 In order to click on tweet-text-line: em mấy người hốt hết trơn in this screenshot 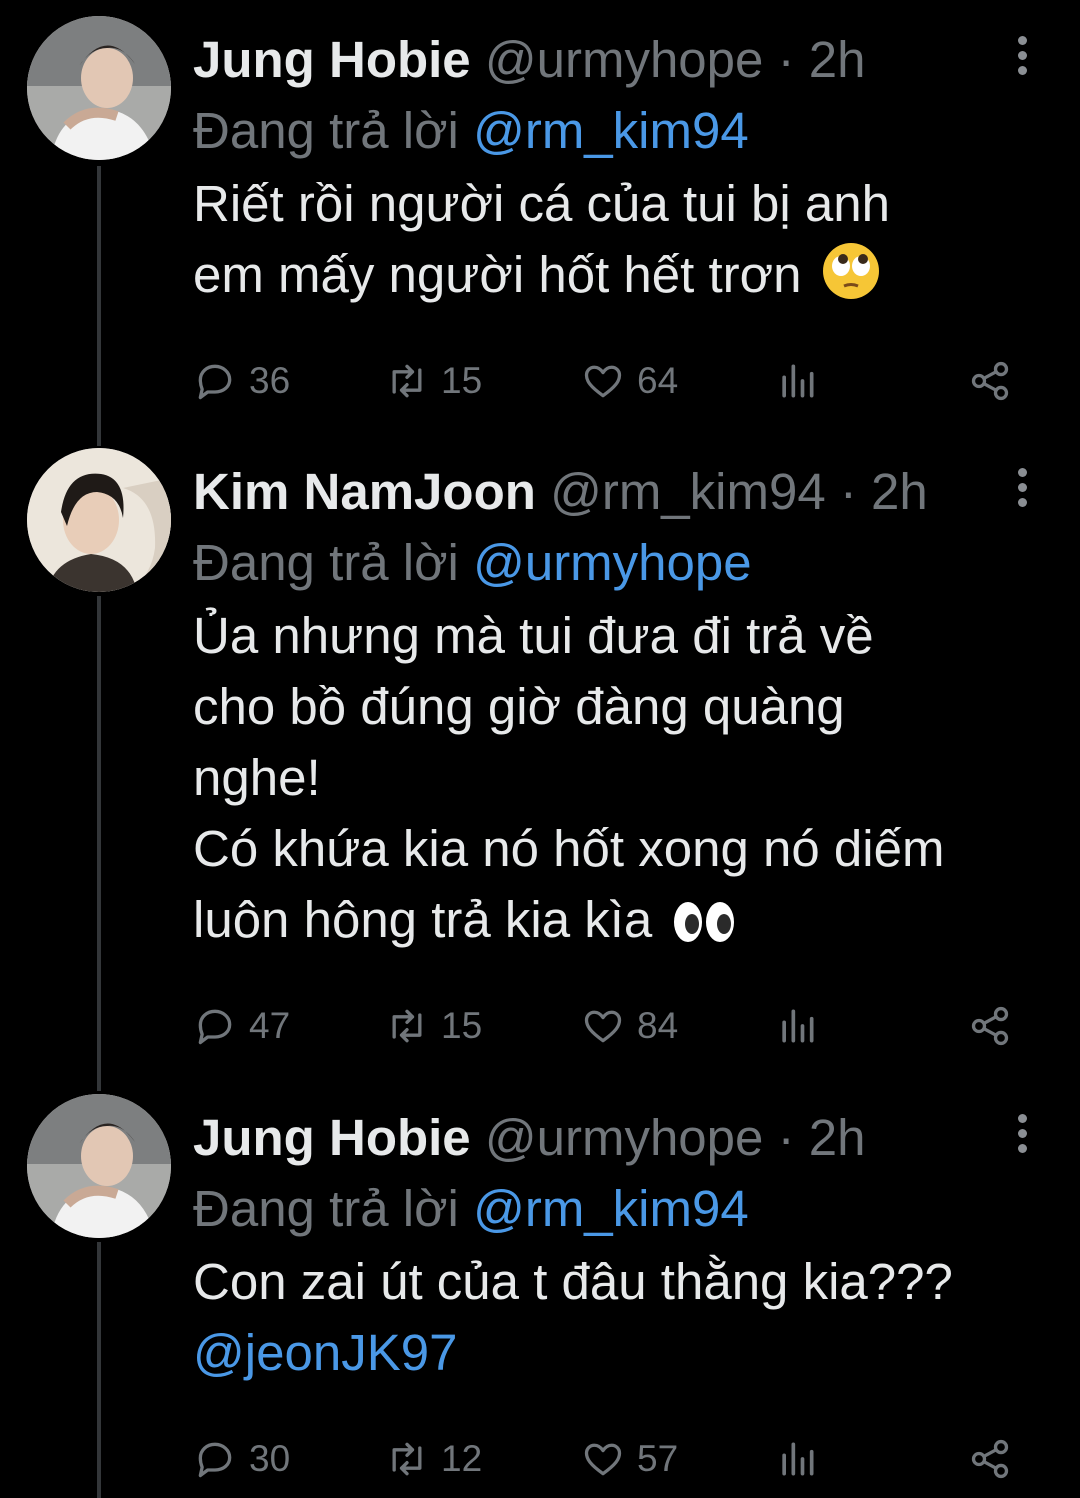, I will do `click(606, 278)`.